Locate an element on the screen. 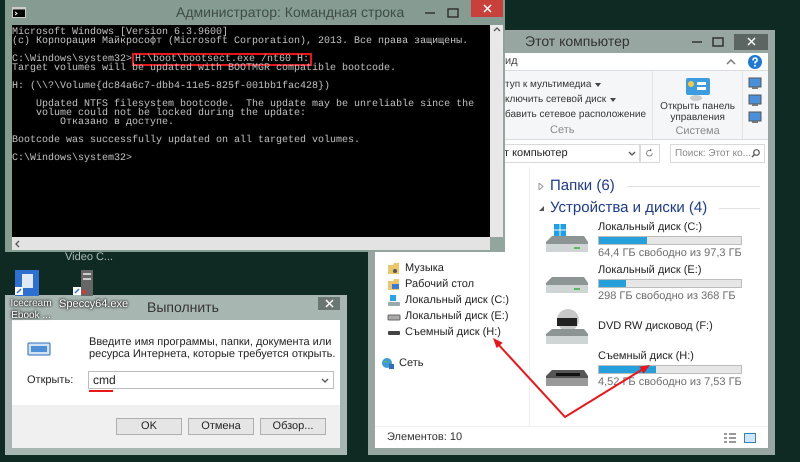  console-line: Updated NTFS filesystem bootcode. The update may be unreliable since the is located at coordinates (255, 104).